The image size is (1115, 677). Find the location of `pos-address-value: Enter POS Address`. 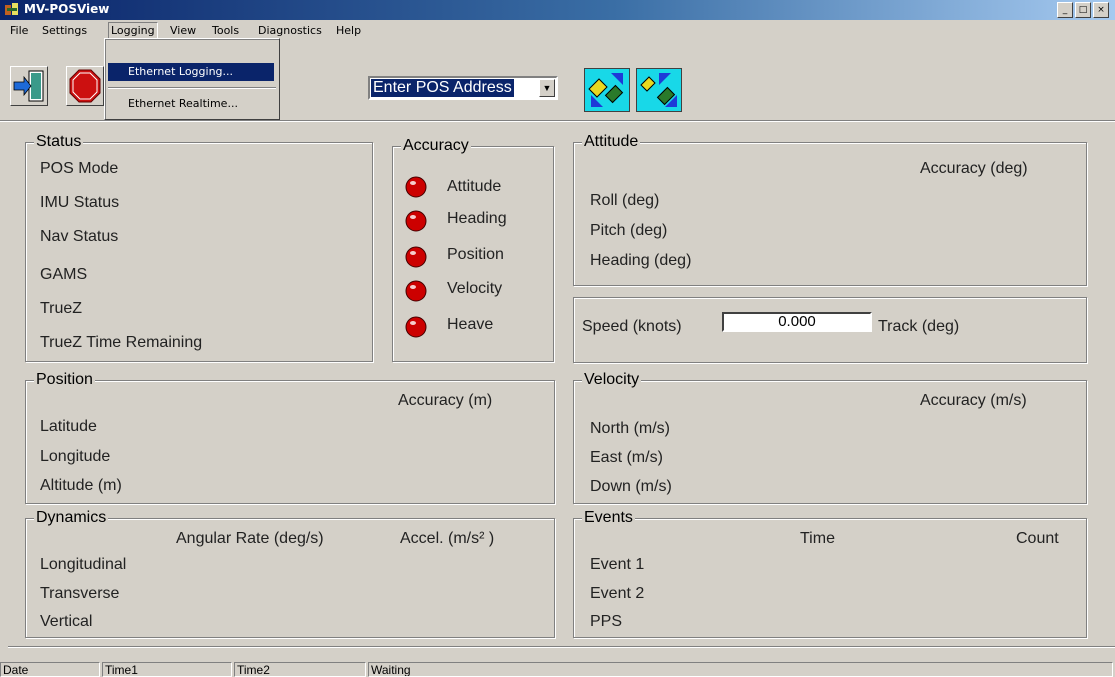

pos-address-value: Enter POS Address is located at coordinates (442, 88).